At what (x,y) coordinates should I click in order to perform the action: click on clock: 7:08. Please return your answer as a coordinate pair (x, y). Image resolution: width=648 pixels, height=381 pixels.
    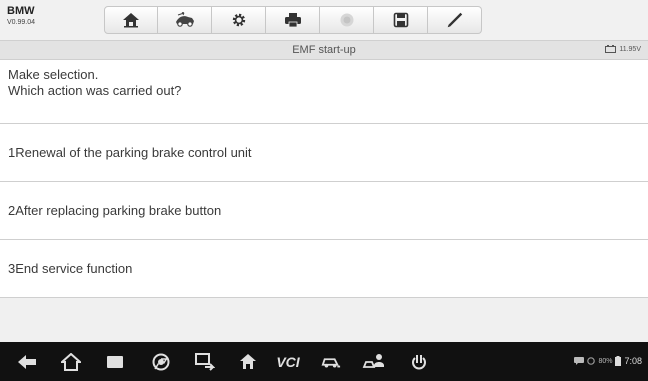
    Looking at the image, I should click on (633, 361).